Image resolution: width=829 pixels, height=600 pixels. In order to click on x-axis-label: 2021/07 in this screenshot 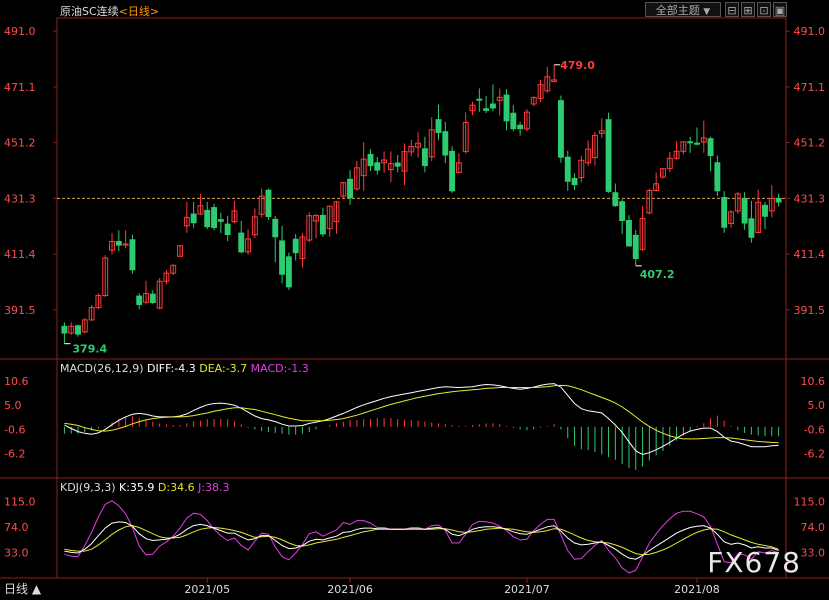, I will do `click(527, 589)`.